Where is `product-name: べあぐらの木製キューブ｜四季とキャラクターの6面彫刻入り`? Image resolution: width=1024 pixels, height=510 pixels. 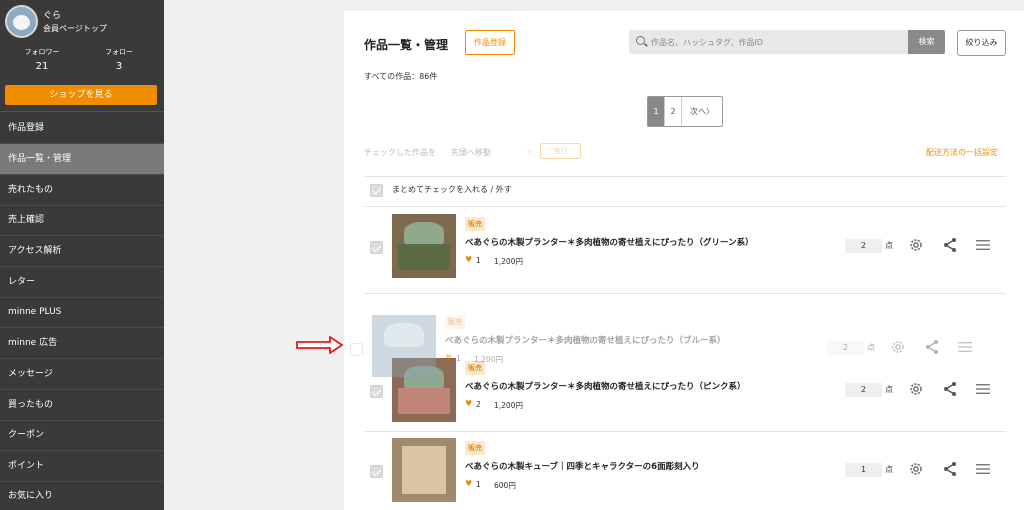 product-name: べあぐらの木製キューブ｜四季とキャラクターの6面彫刻入り is located at coordinates (582, 466).